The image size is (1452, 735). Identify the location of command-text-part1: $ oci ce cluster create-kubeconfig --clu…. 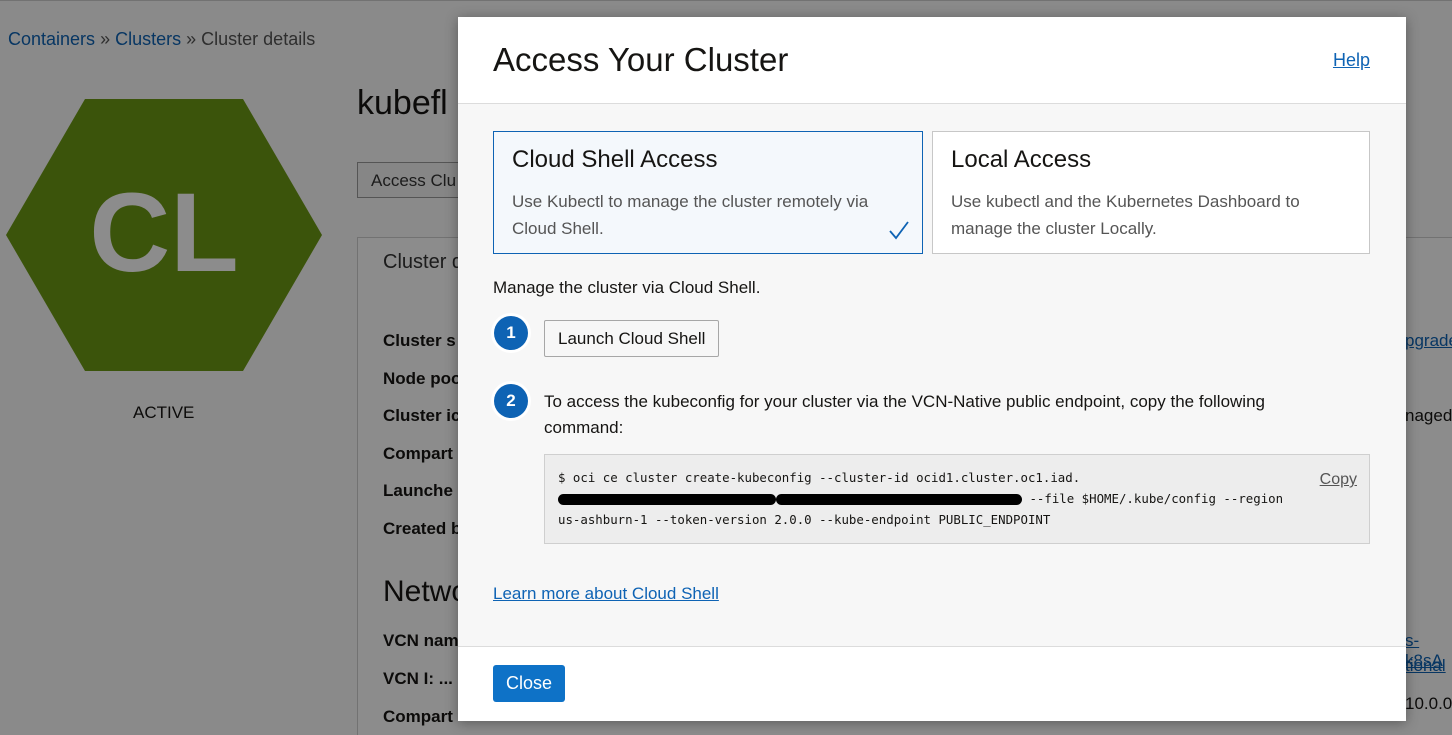
(819, 477).